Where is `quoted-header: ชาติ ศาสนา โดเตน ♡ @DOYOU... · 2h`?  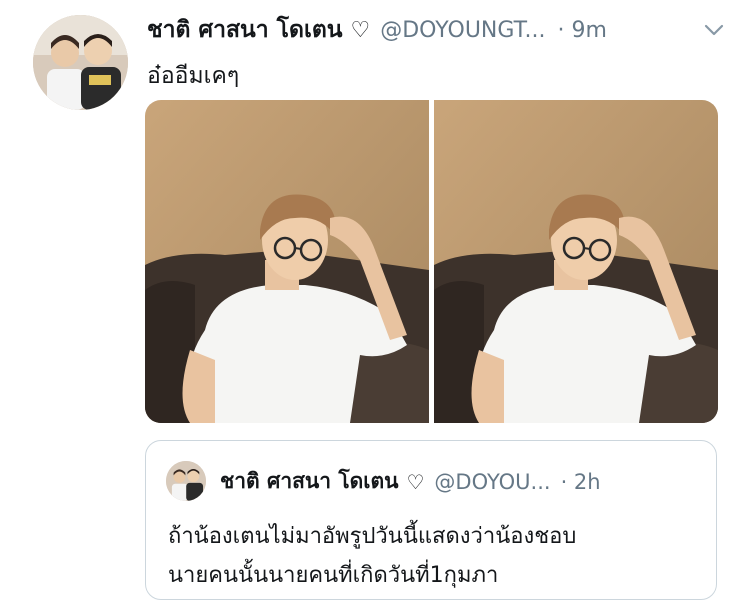
quoted-header: ชาติ ศาสนา โดเตน ♡ @DOYOU... · 2h is located at coordinates (410, 481).